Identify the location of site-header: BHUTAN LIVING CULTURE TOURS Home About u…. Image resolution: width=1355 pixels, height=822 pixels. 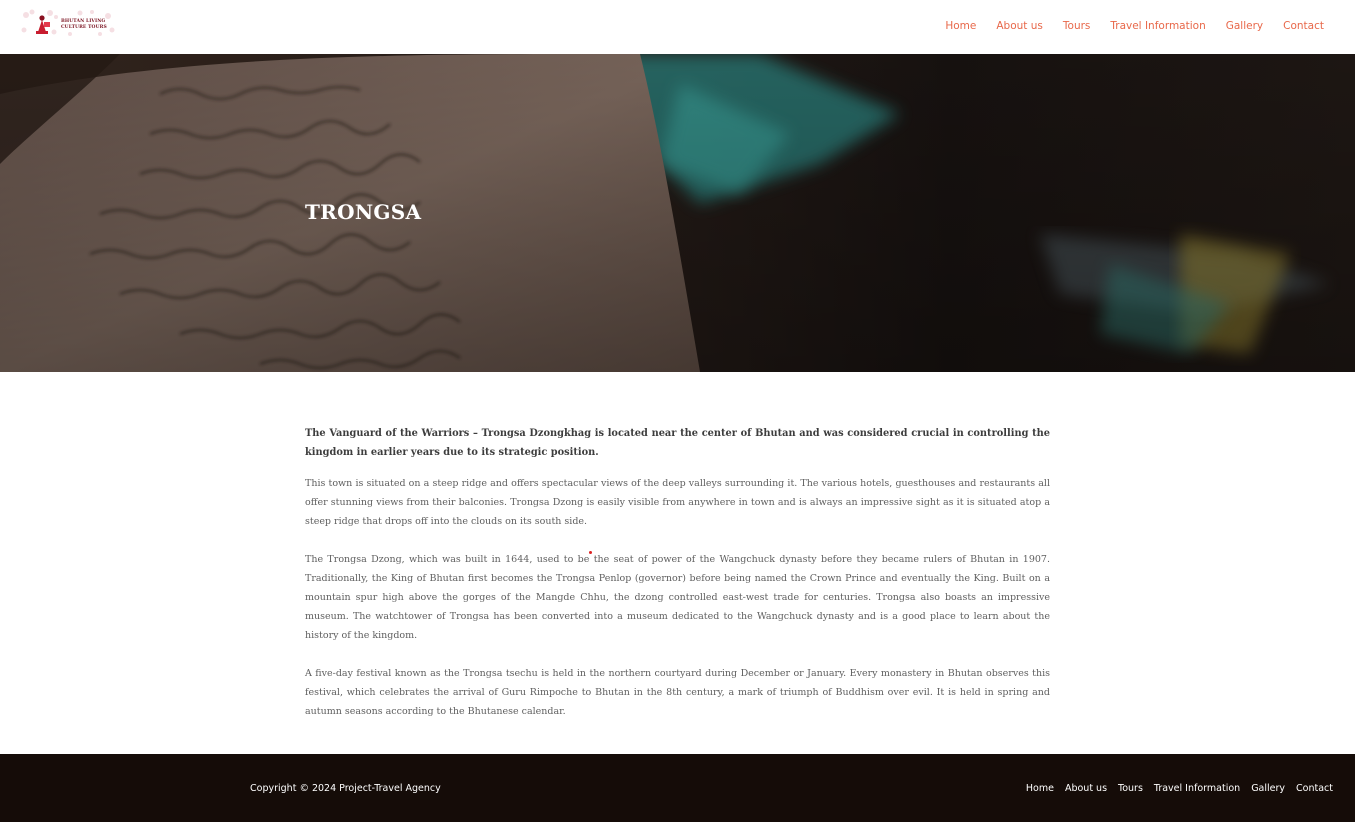
(677, 27).